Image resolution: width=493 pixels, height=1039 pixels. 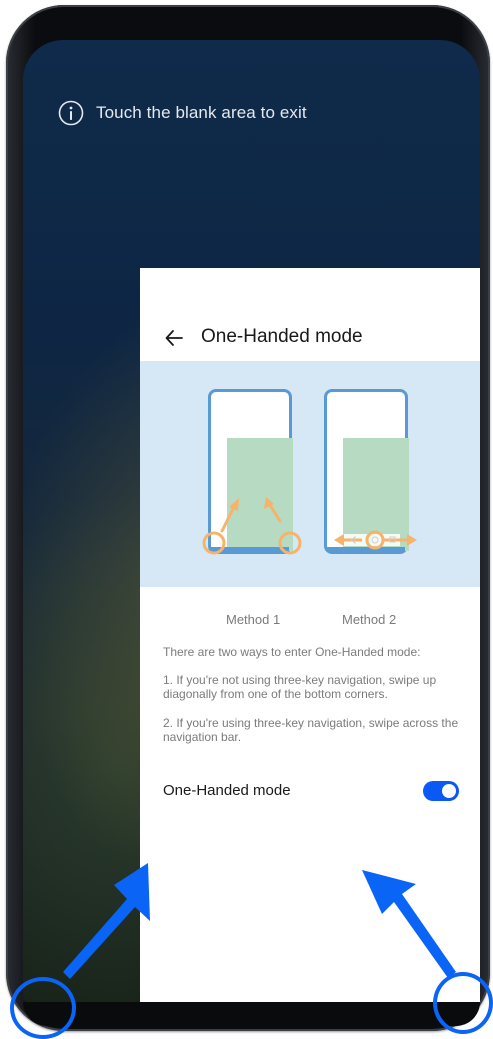 I want to click on diagonal-swipe-gesture-icon, so click(x=252, y=526).